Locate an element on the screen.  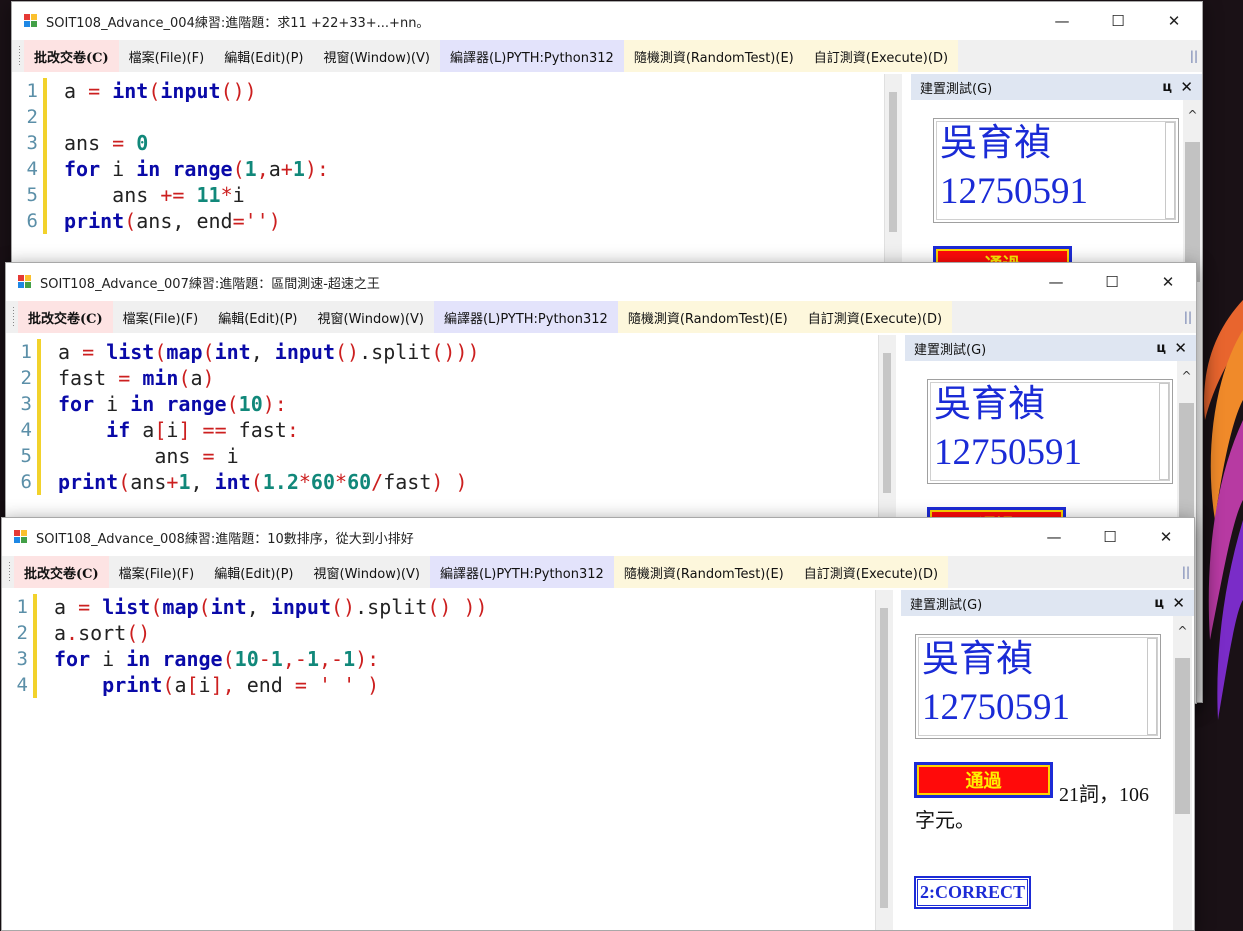
code-line: 4 for i in range(1,a+1): is located at coordinates (457, 169).